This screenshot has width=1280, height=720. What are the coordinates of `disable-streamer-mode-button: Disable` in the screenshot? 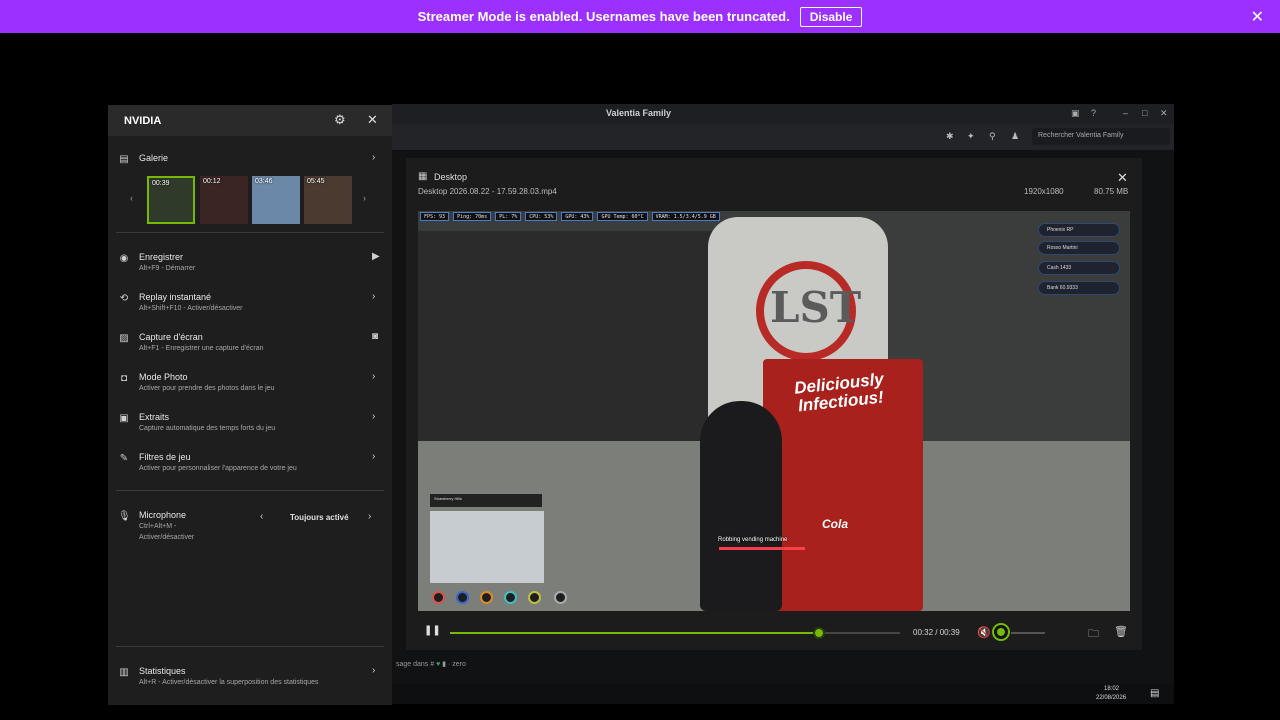 It's located at (831, 16).